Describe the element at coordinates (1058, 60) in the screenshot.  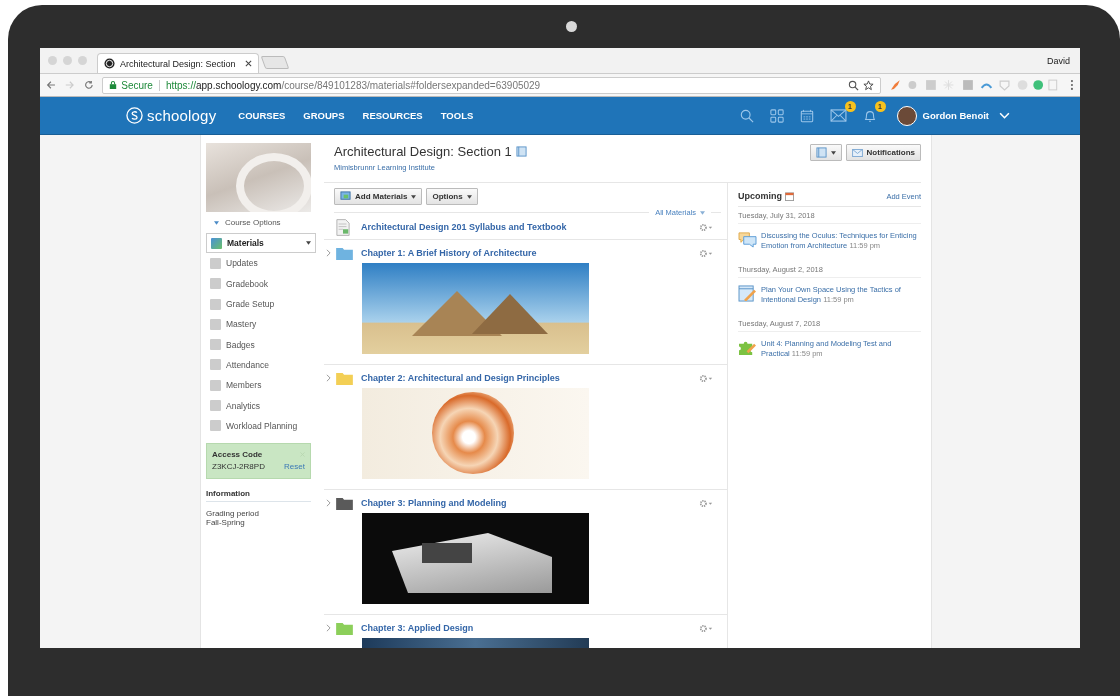
I see `profile-name: David` at that location.